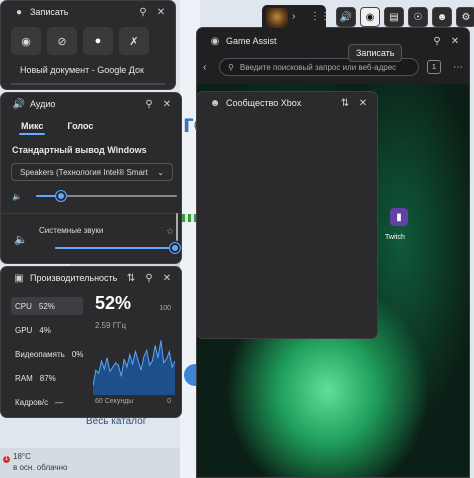 This screenshot has height=478, width=474. What do you see at coordinates (399, 217) in the screenshot?
I see `twitch-icon: ▮` at bounding box center [399, 217].